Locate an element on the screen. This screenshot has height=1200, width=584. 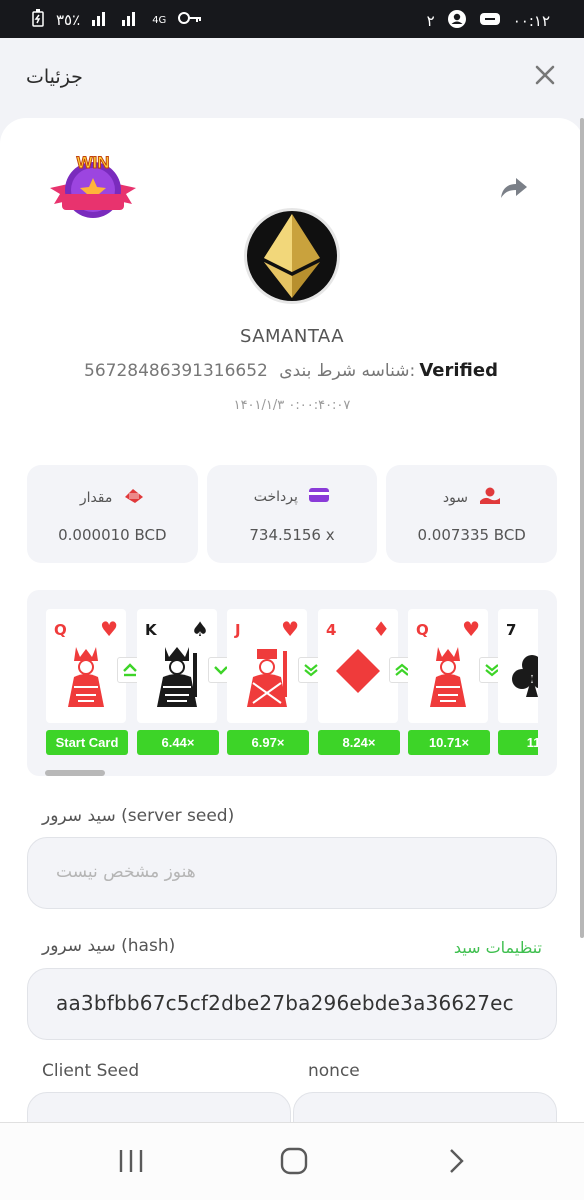
home-button is located at coordinates (294, 1163).